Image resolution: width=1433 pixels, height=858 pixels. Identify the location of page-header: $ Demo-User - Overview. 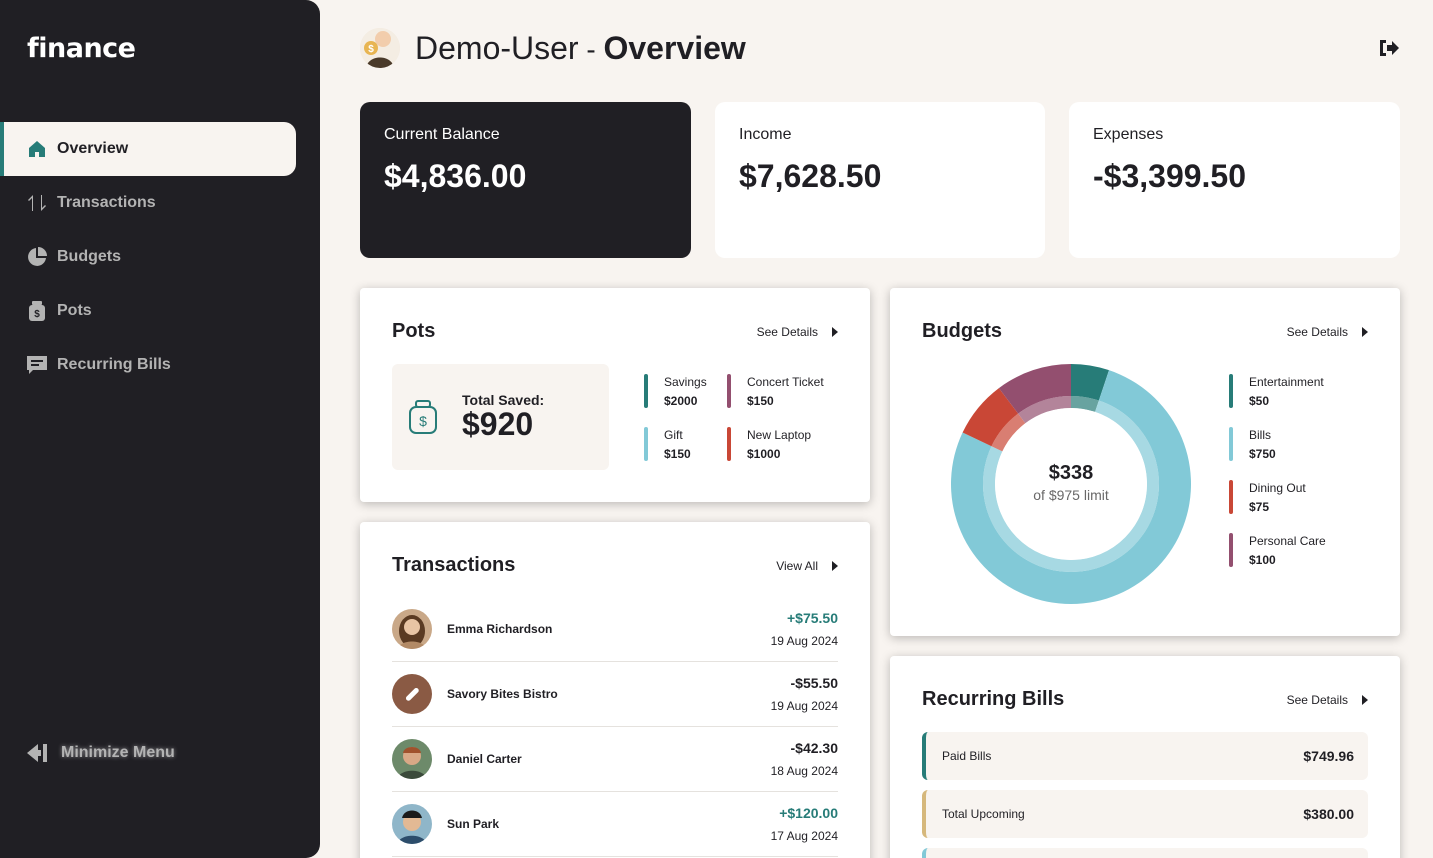
(553, 48).